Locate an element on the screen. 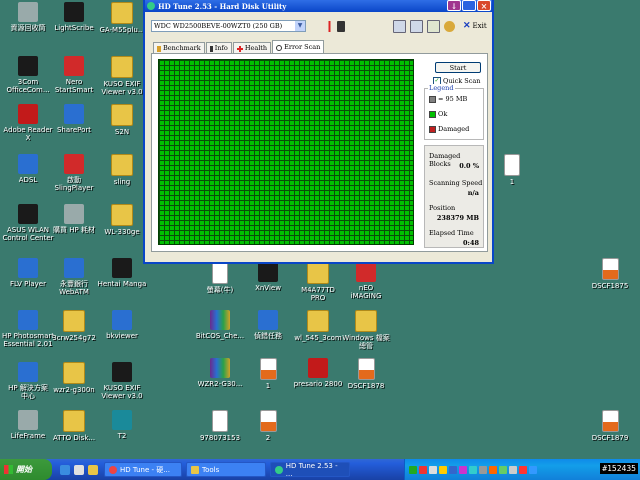 This screenshot has height=480, width=640. desktop-icon-label: DSCF1878 is located at coordinates (366, 386).